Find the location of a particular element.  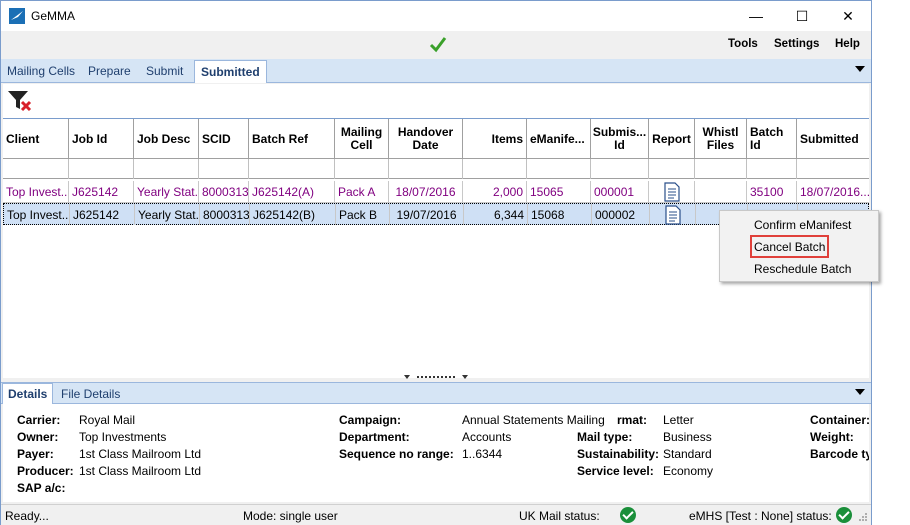

col-header-whistl-files: Whistl Files is located at coordinates (721, 139).